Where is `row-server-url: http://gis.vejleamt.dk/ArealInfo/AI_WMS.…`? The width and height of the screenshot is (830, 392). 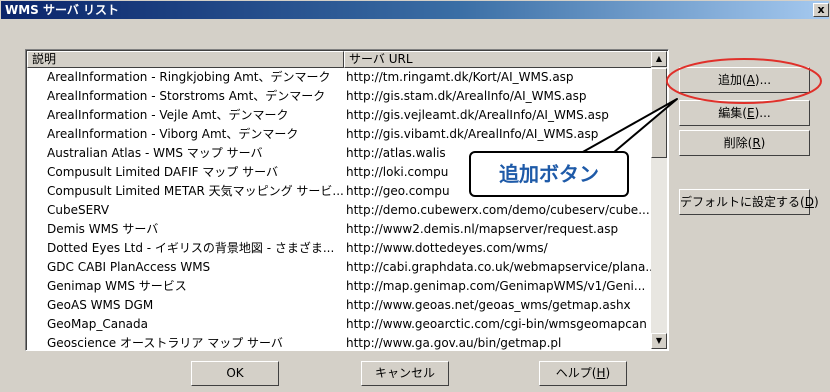 row-server-url: http://gis.vejleamt.dk/ArealInfo/AI_WMS.… is located at coordinates (477, 115).